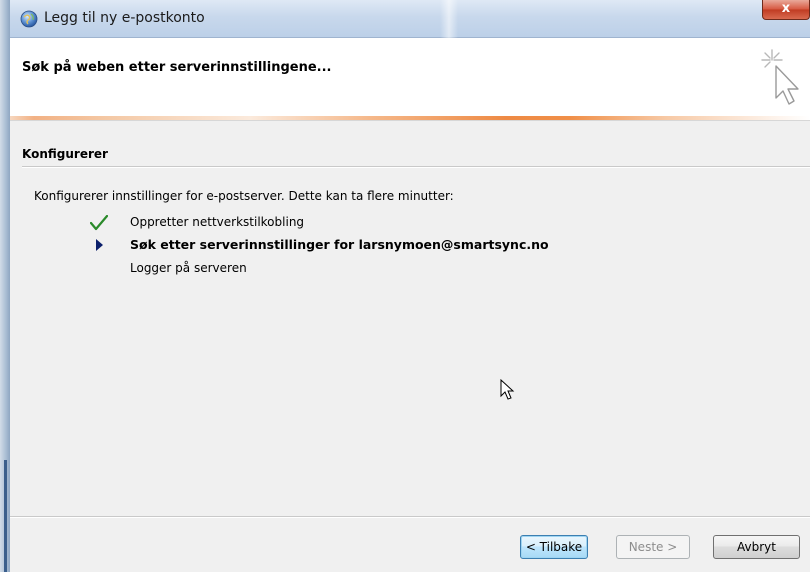  What do you see at coordinates (653, 547) in the screenshot?
I see `next-button: Neste >` at bounding box center [653, 547].